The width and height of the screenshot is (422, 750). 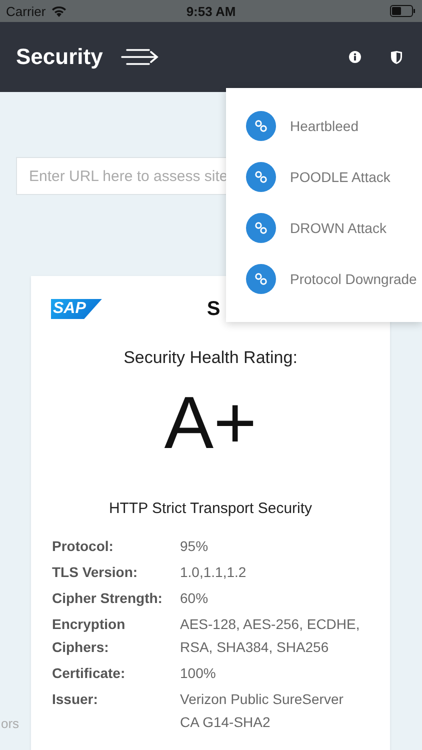 What do you see at coordinates (213, 309) in the screenshot?
I see `site-title: S` at bounding box center [213, 309].